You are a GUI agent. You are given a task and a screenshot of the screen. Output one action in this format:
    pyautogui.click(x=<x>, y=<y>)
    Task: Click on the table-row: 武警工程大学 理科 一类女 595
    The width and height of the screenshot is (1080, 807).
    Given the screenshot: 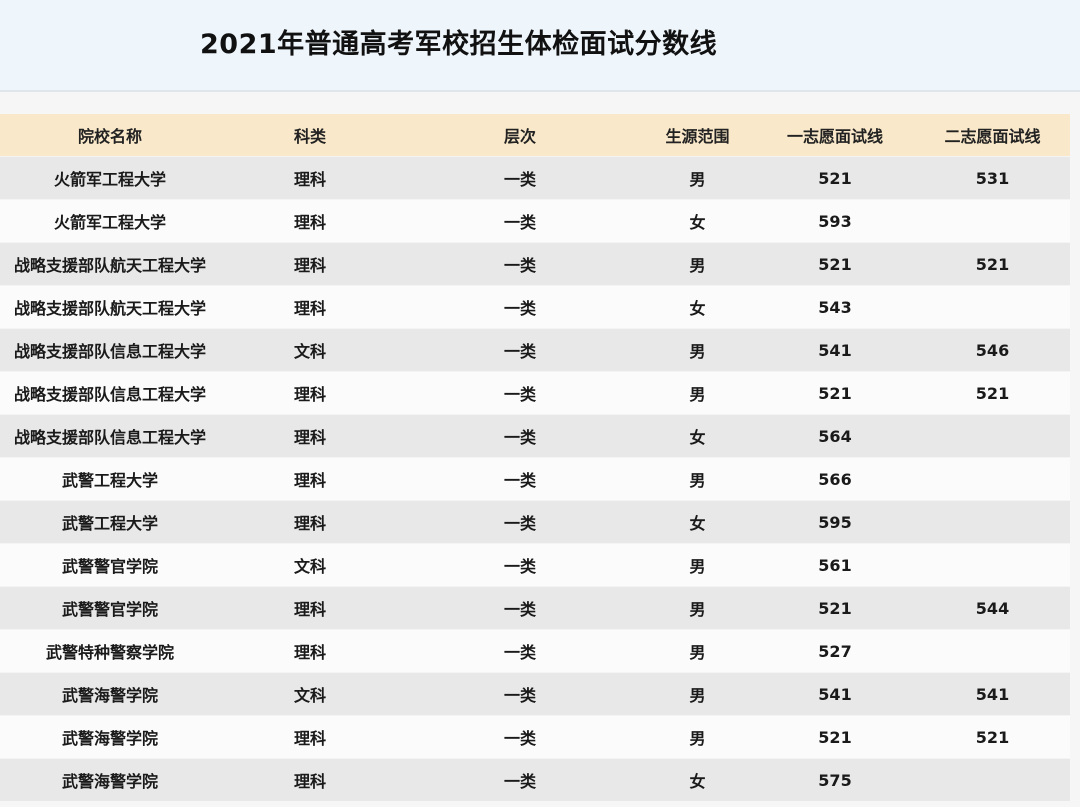 What is the action you would take?
    pyautogui.click(x=535, y=522)
    